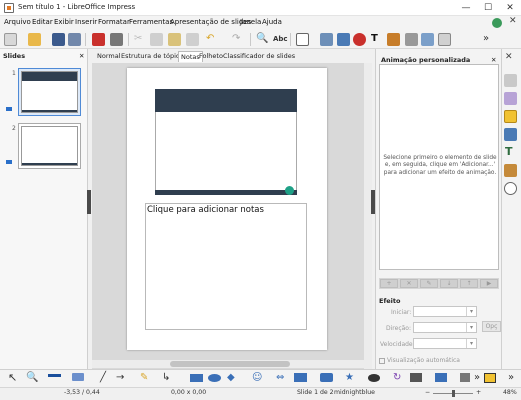 Image resolution: width=521 pixels, height=400 pixels. What do you see at coordinates (511, 378) in the screenshot?
I see `drawbar-more-icon: »` at bounding box center [511, 378].